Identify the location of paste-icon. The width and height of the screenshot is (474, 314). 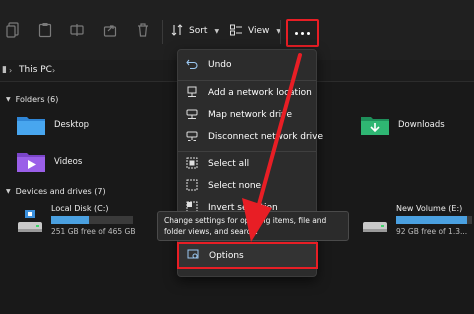
(45, 30).